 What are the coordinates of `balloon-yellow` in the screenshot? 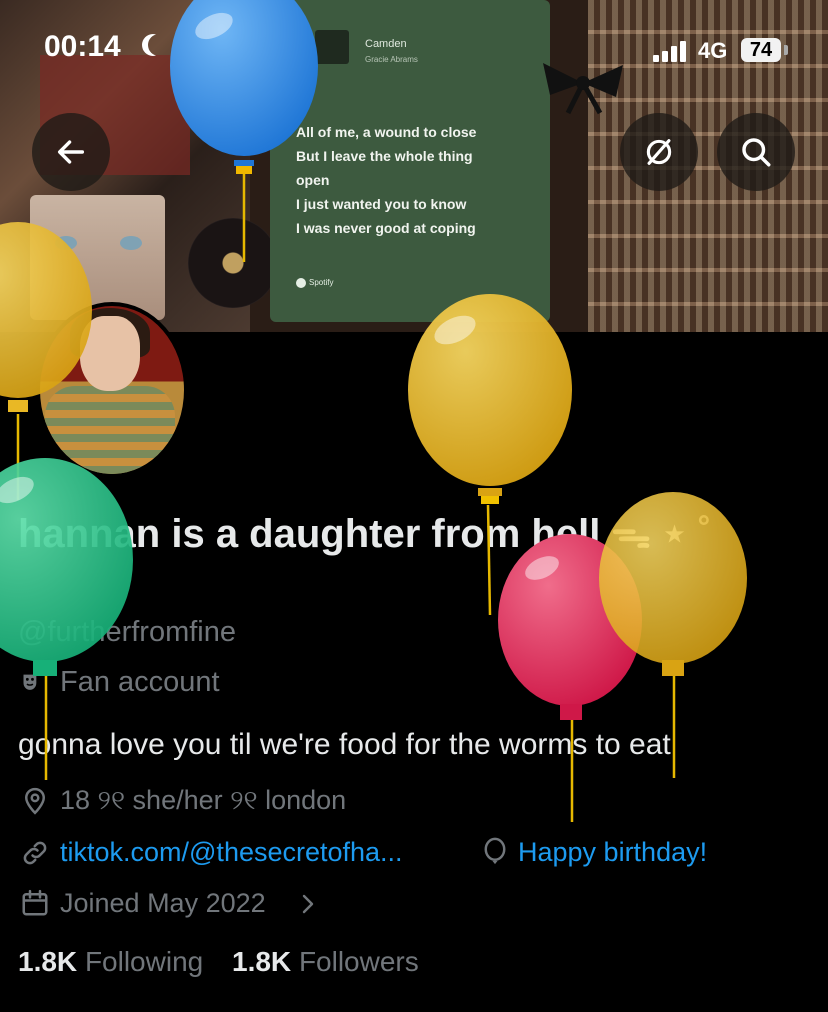 It's located at (490, 455).